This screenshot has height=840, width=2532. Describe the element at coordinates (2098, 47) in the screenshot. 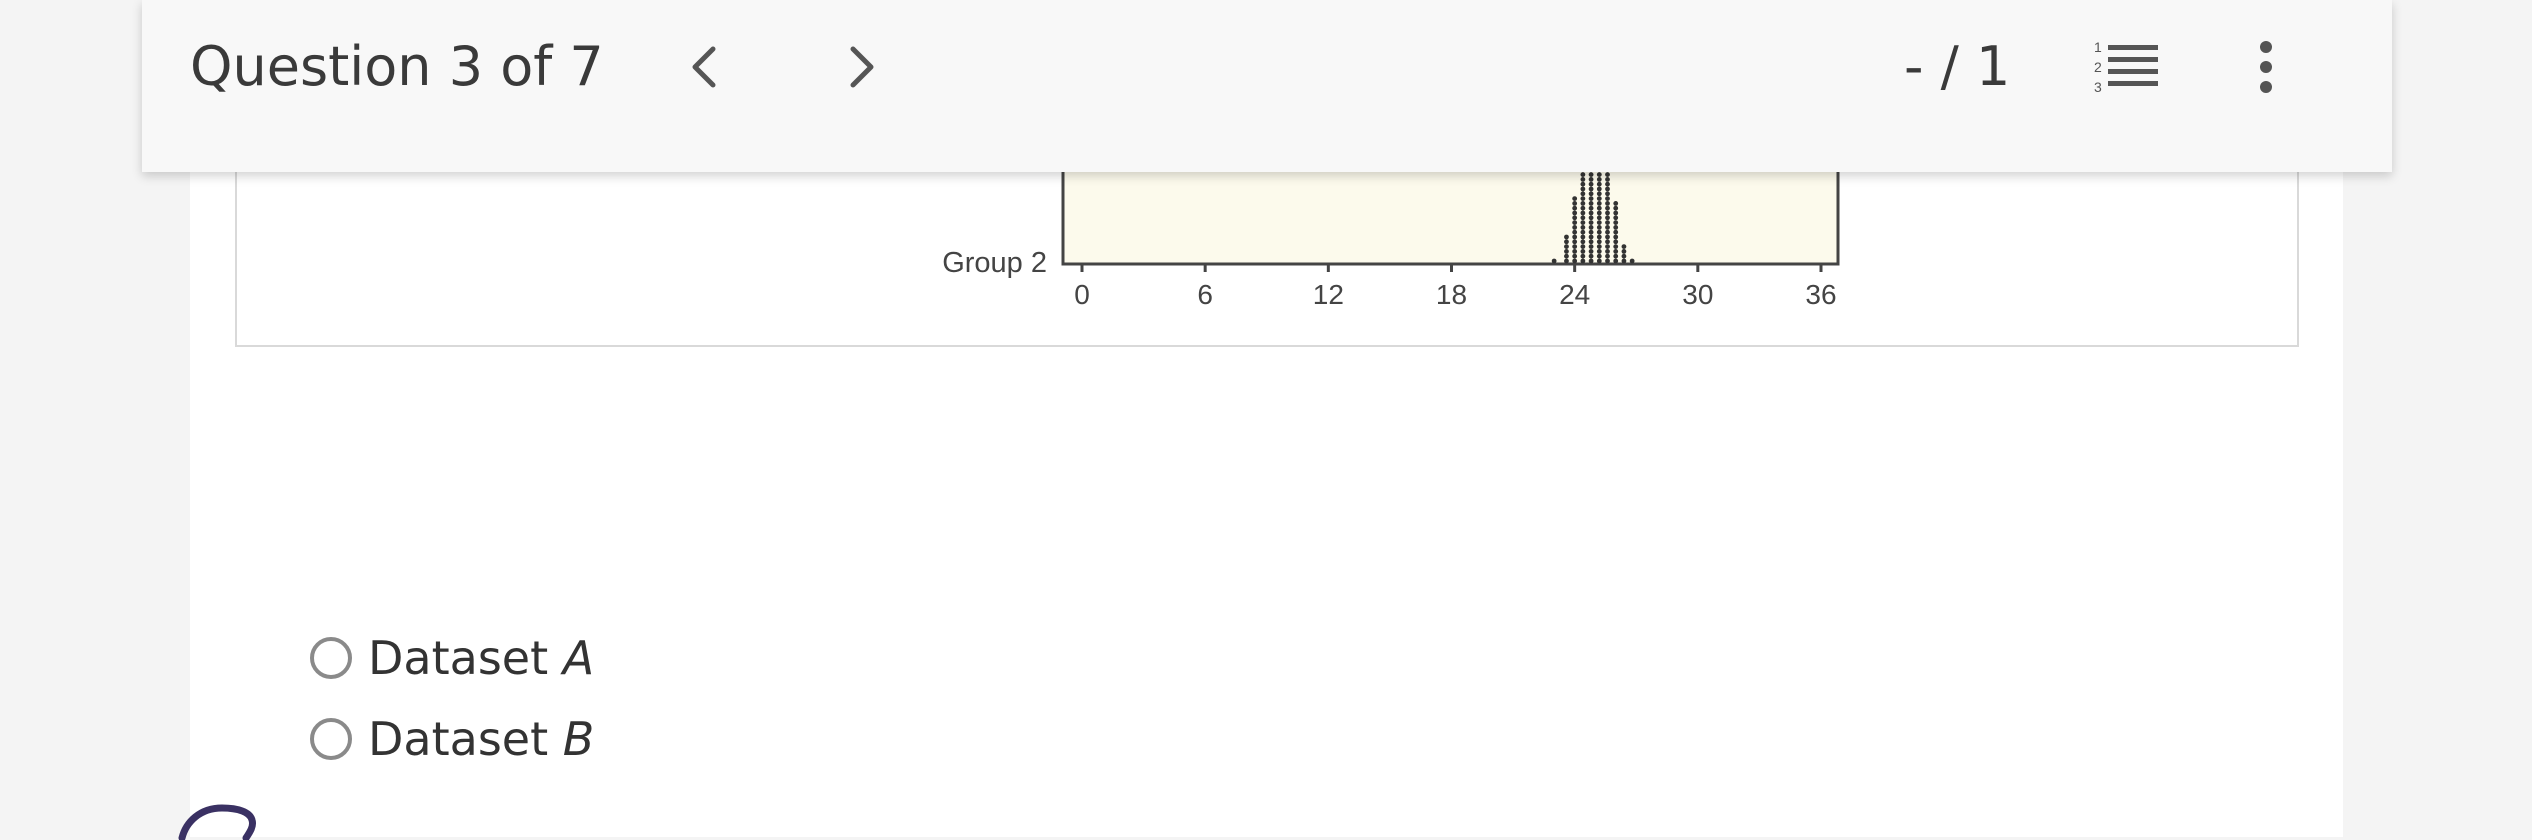

I see `svg-text: 1` at that location.